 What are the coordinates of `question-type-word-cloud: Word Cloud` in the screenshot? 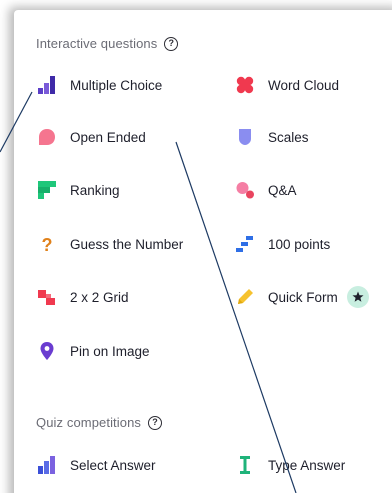 It's located at (287, 85).